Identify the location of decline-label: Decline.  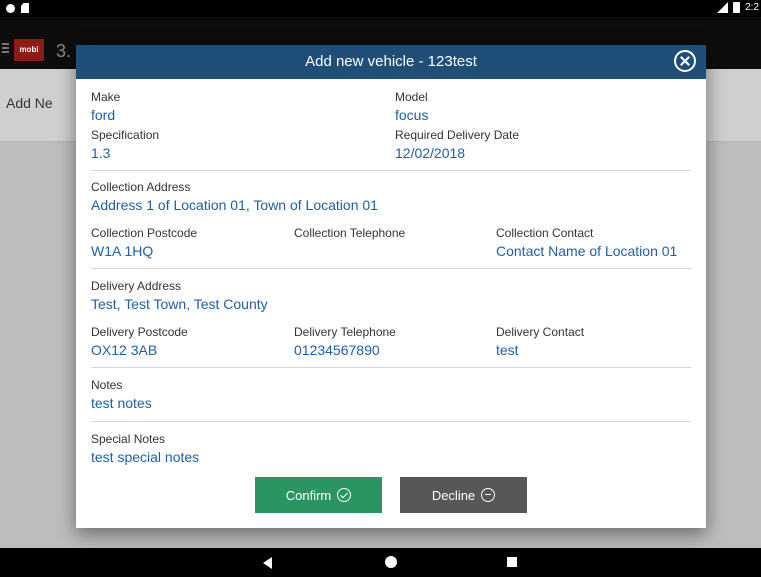
(453, 495).